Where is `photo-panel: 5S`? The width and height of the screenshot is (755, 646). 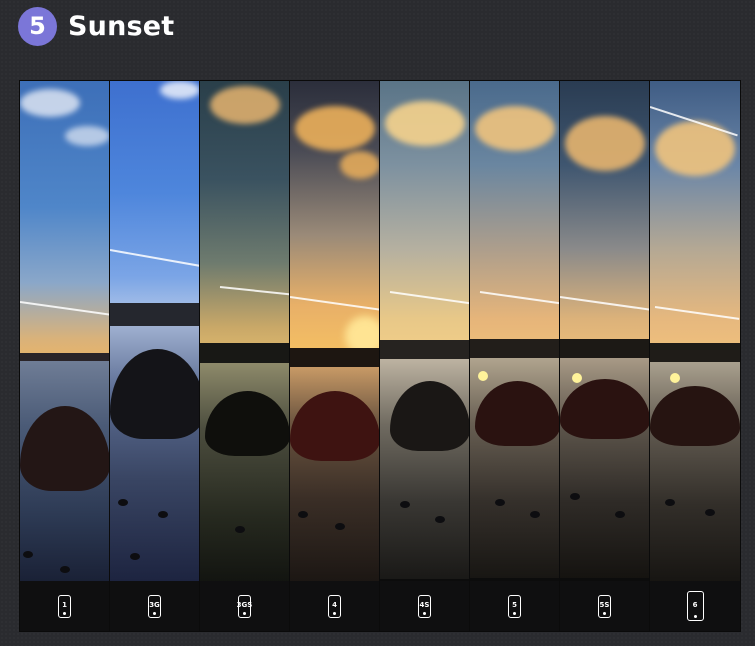 photo-panel: 5S is located at coordinates (605, 356).